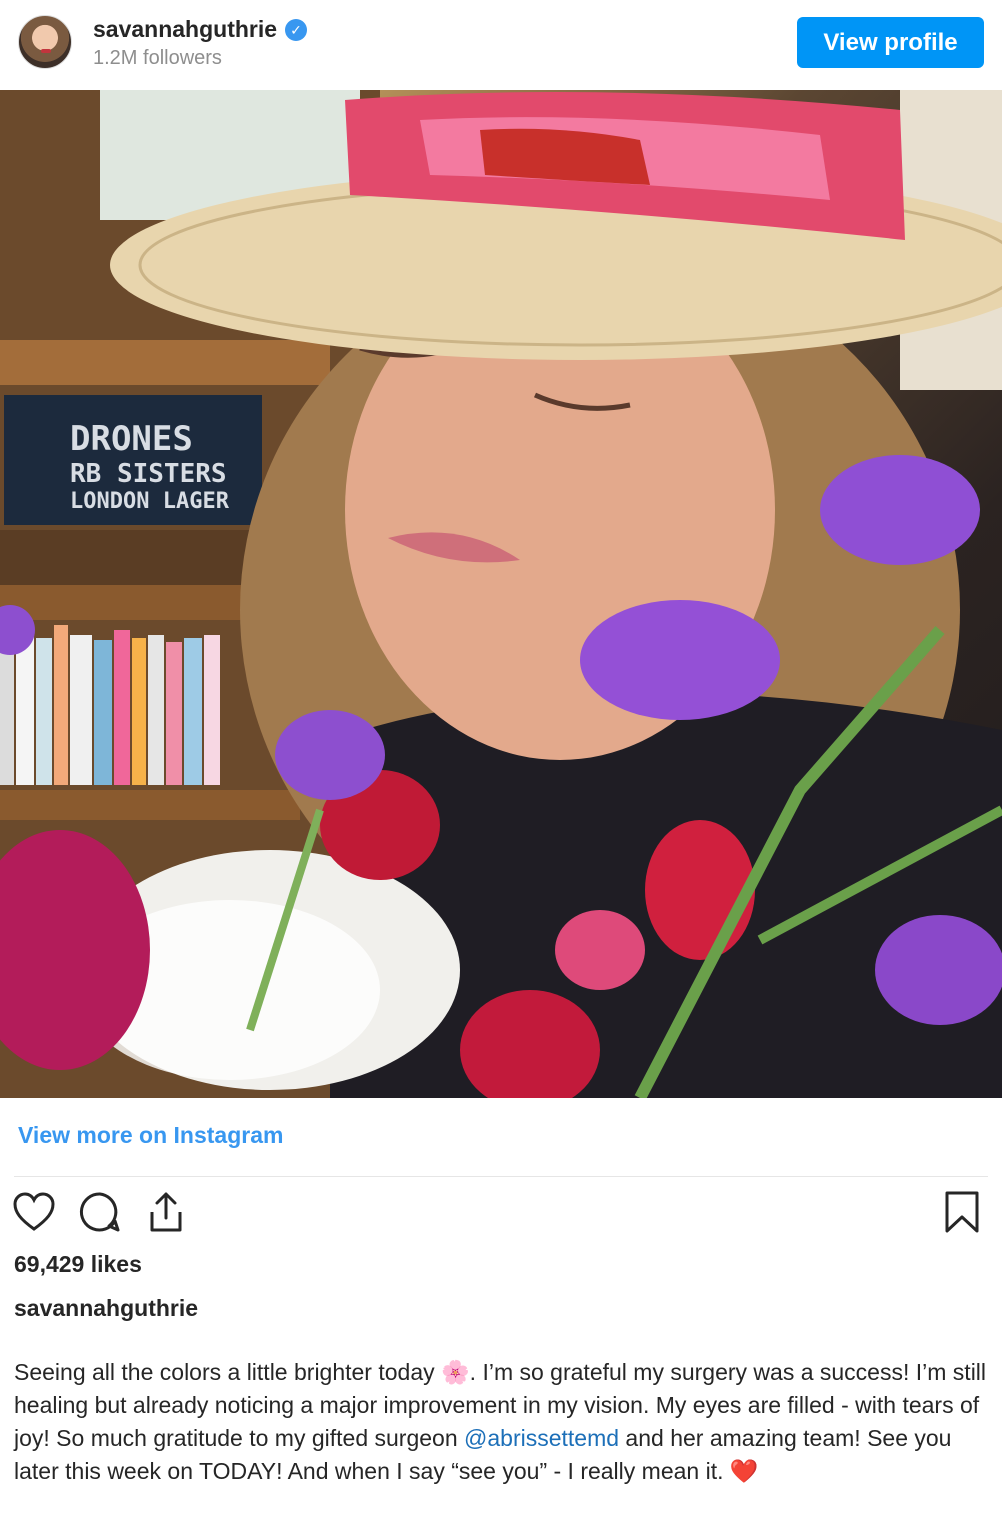 This screenshot has width=1002, height=1532. I want to click on like-count: 69,429 likes, so click(78, 1264).